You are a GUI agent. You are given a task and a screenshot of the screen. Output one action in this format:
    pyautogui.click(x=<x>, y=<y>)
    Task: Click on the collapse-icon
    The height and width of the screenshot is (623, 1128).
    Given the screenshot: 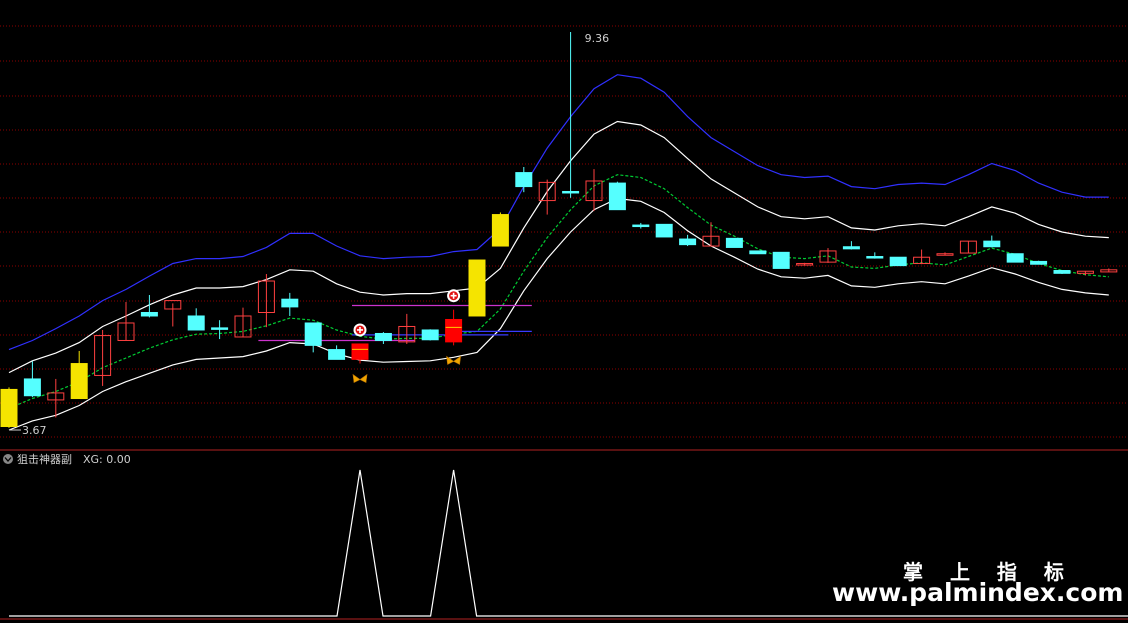 What is the action you would take?
    pyautogui.click(x=8, y=459)
    